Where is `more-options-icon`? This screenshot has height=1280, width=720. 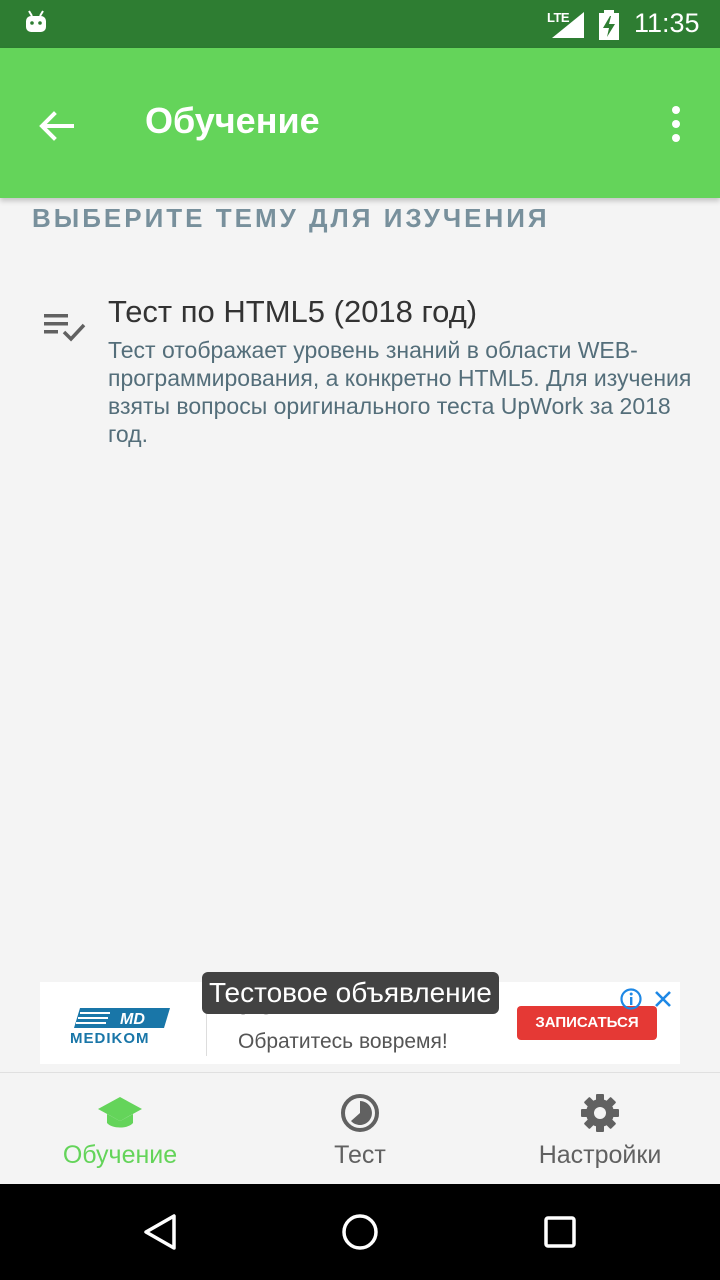 more-options-icon is located at coordinates (676, 124).